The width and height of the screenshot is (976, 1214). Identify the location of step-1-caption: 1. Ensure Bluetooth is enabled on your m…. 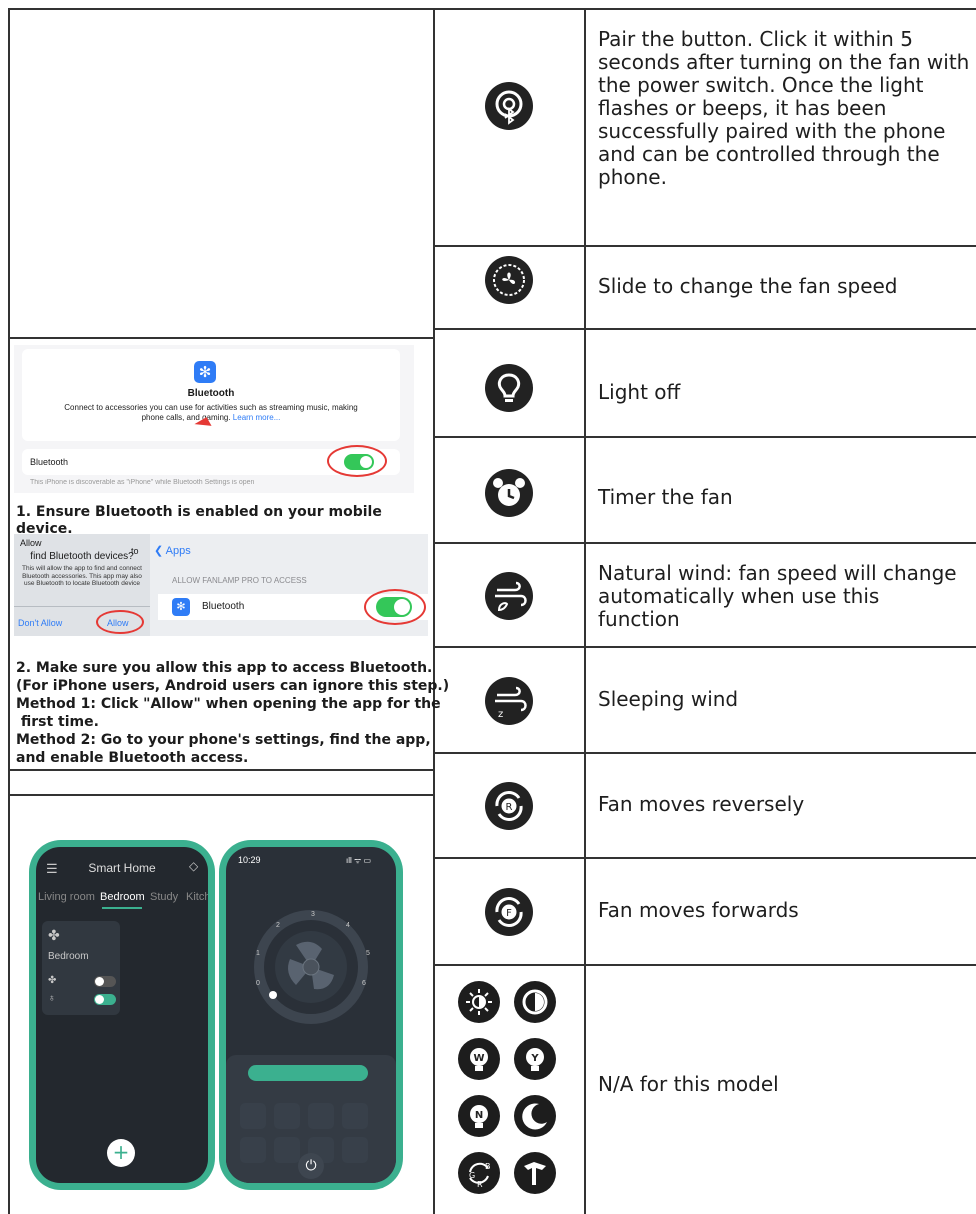
(199, 520).